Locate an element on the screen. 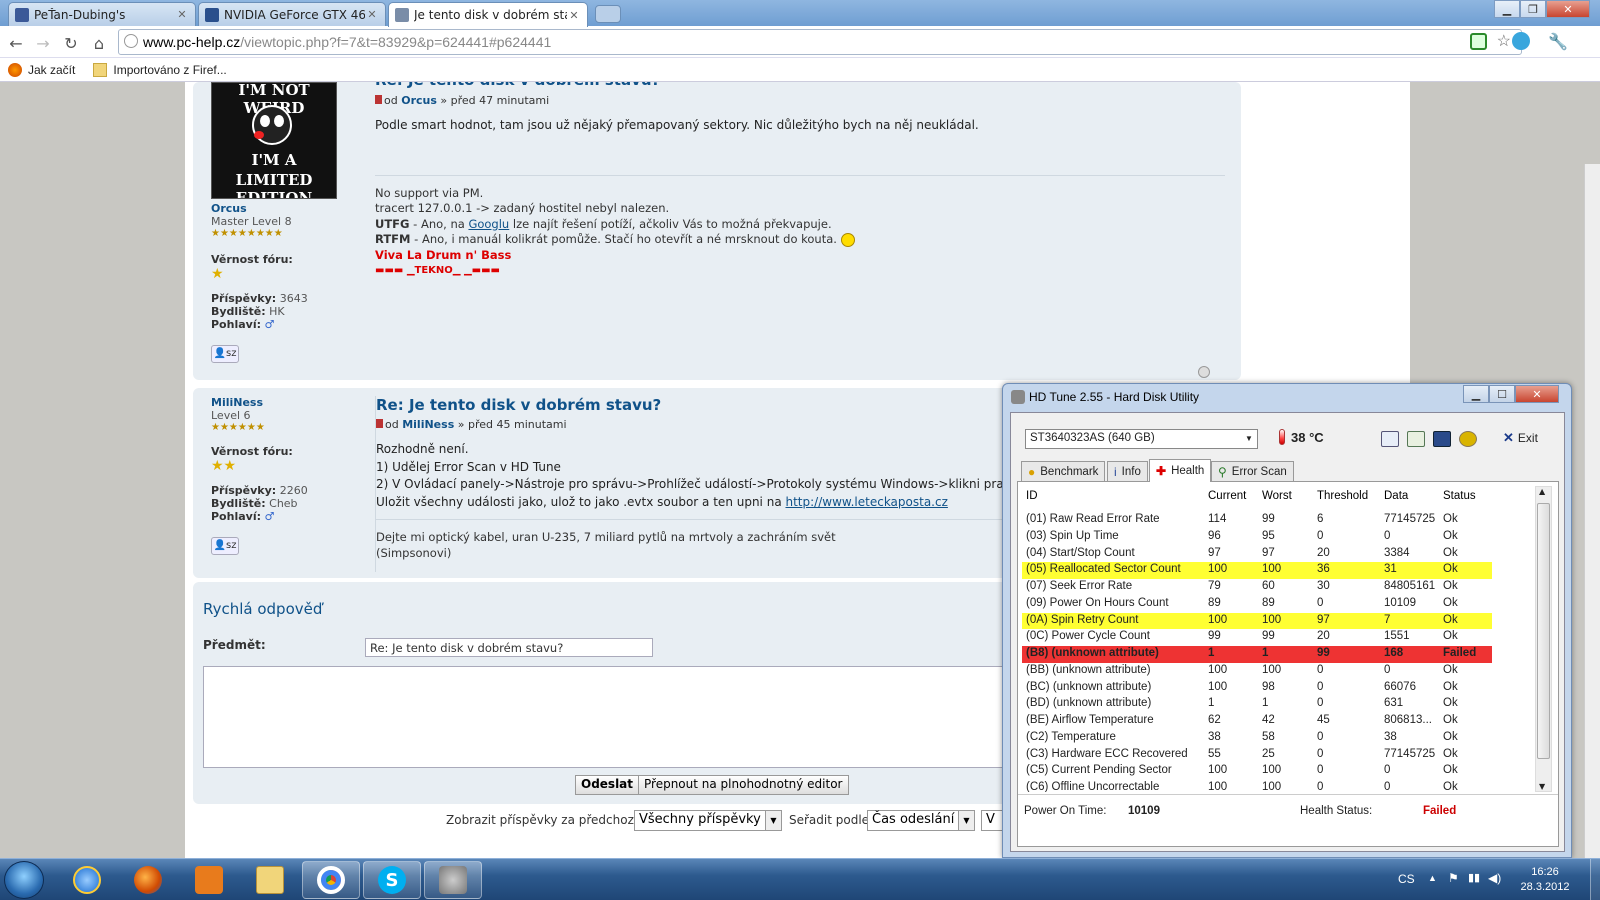 The width and height of the screenshot is (1600, 900). taskbar-explorer is located at coordinates (270, 880).